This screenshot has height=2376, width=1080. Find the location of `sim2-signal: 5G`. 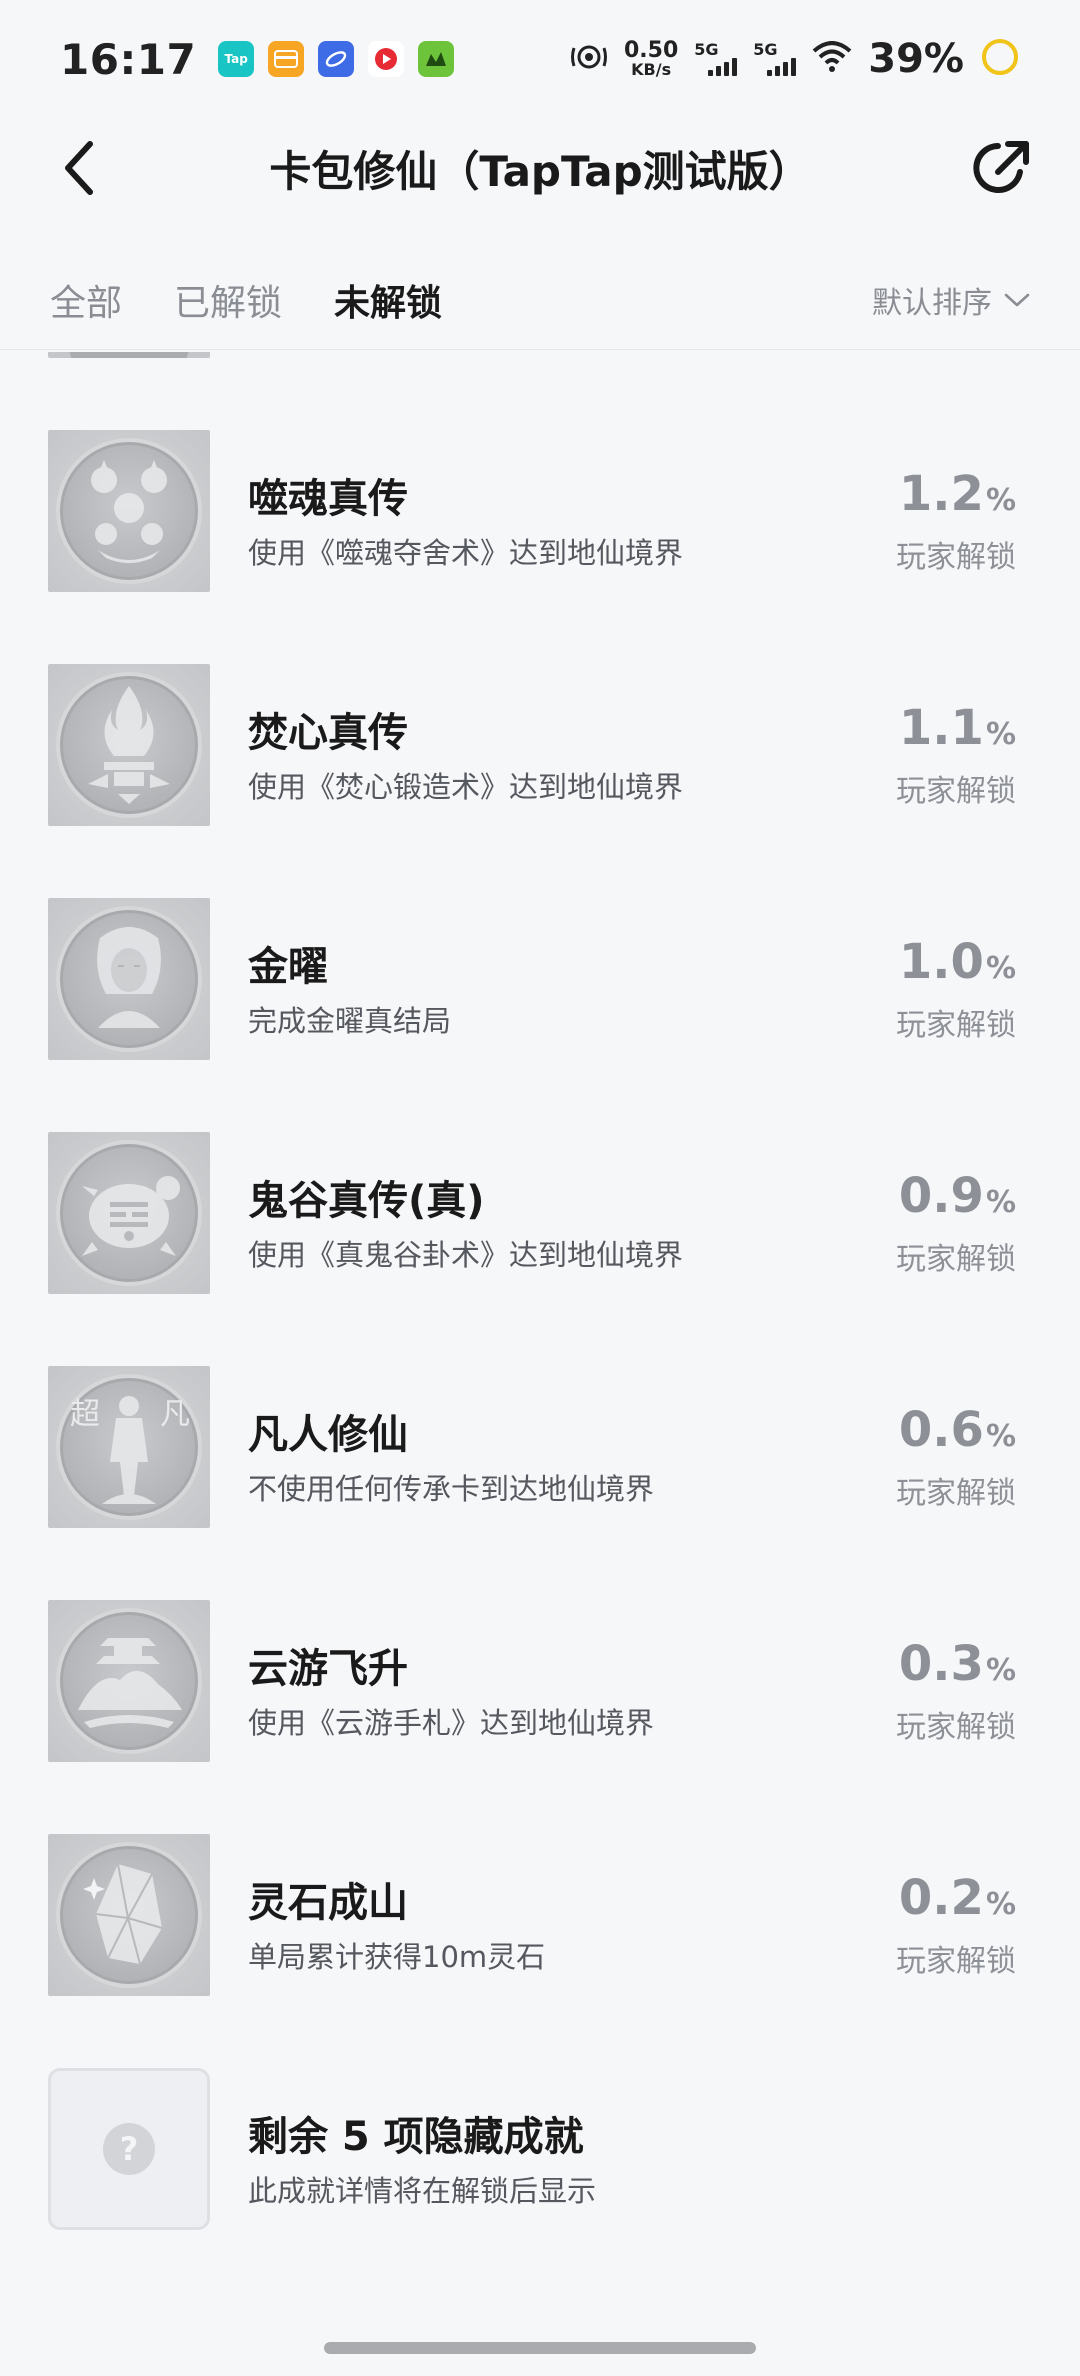

sim2-signal: 5G is located at coordinates (775, 59).